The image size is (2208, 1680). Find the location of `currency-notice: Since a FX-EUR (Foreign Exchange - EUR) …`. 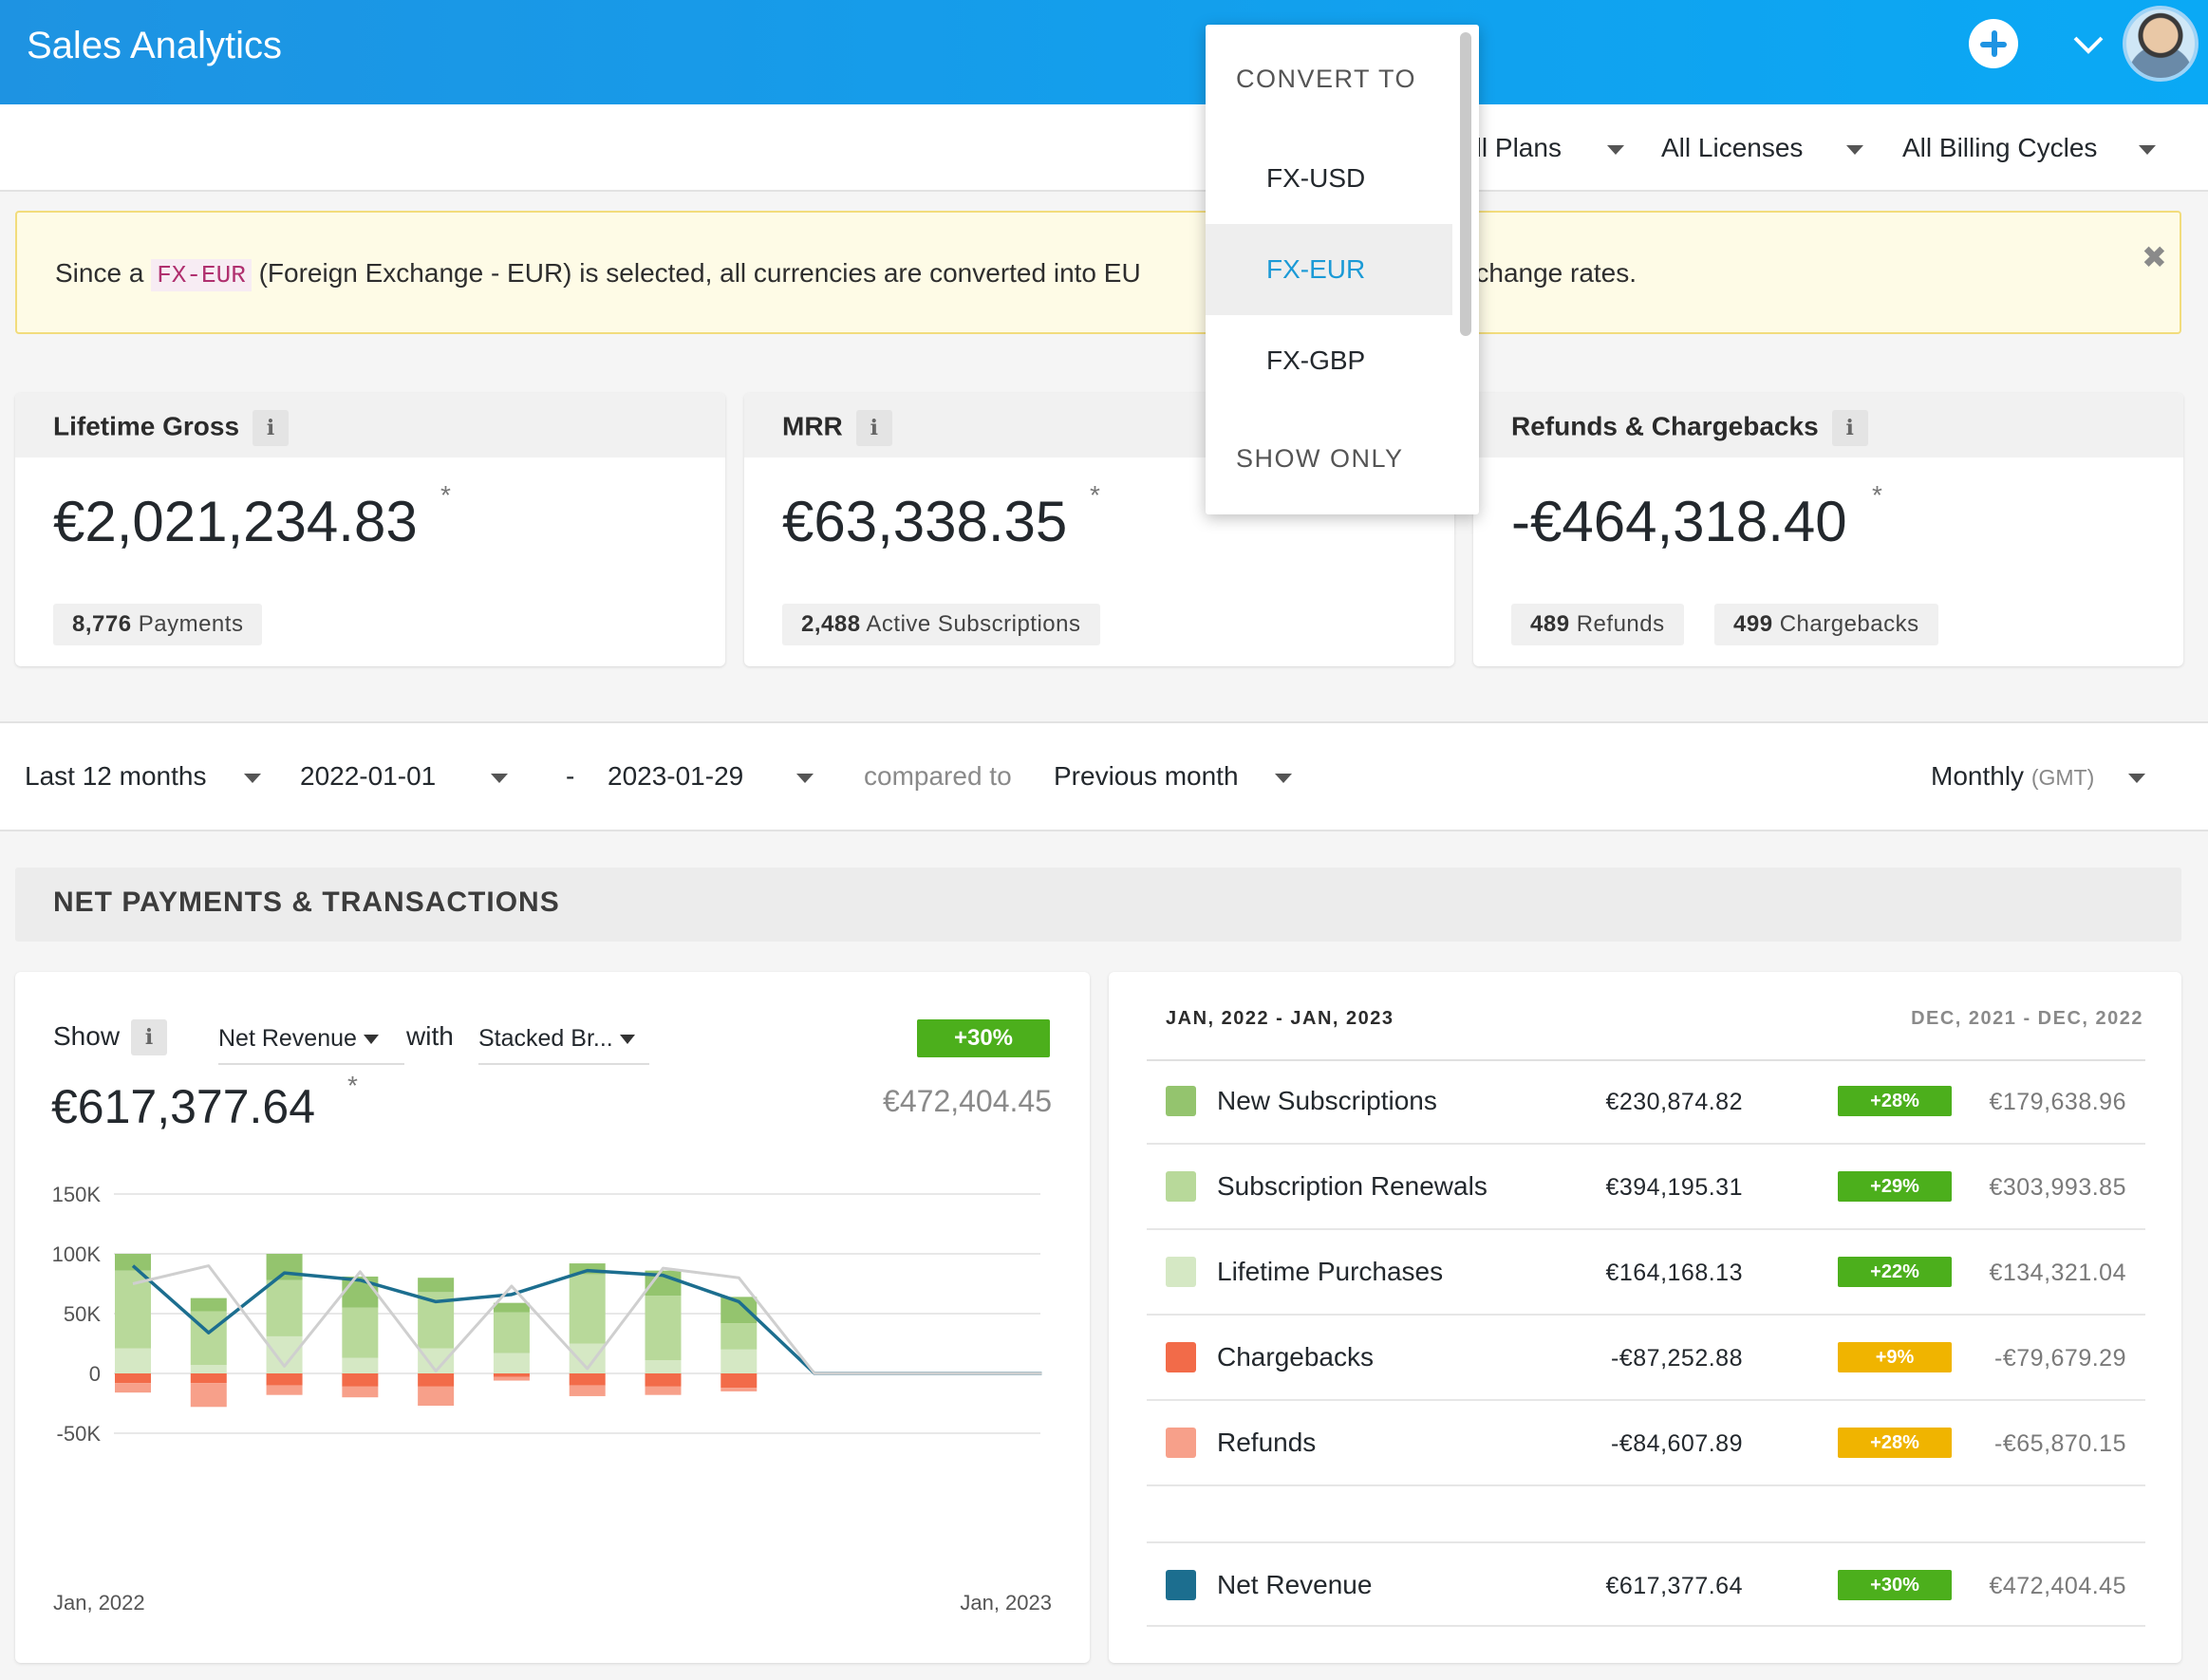

currency-notice: Since a FX-EUR (Foreign Exchange - EUR) … is located at coordinates (1098, 272).